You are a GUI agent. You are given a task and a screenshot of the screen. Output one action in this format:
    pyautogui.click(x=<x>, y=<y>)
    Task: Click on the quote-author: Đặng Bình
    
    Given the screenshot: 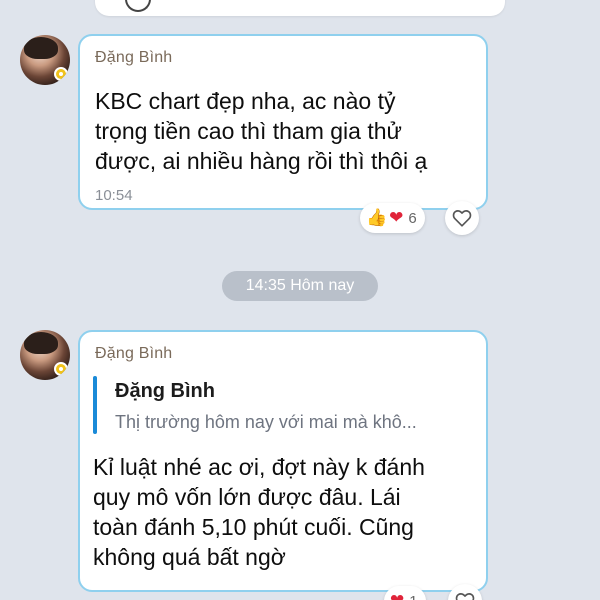 What is the action you would take?
    pyautogui.click(x=165, y=391)
    